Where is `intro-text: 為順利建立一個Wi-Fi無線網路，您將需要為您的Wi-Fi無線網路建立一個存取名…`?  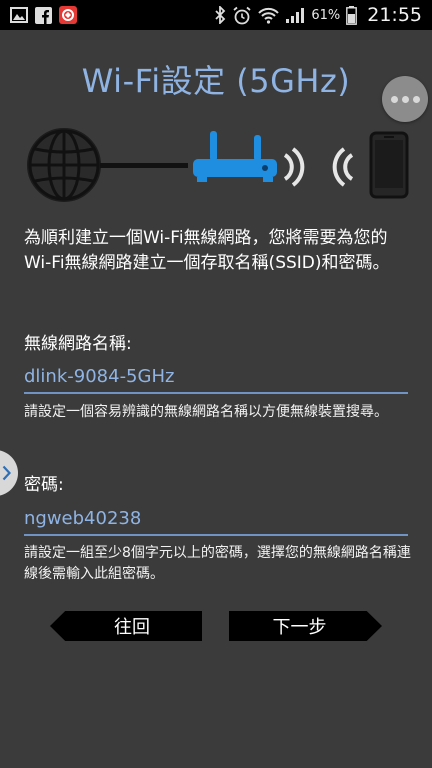
intro-text: 為順利建立一個Wi-Fi無線網路，您將需要為您的Wi-Fi無線網路建立一個存取名… is located at coordinates (207, 250).